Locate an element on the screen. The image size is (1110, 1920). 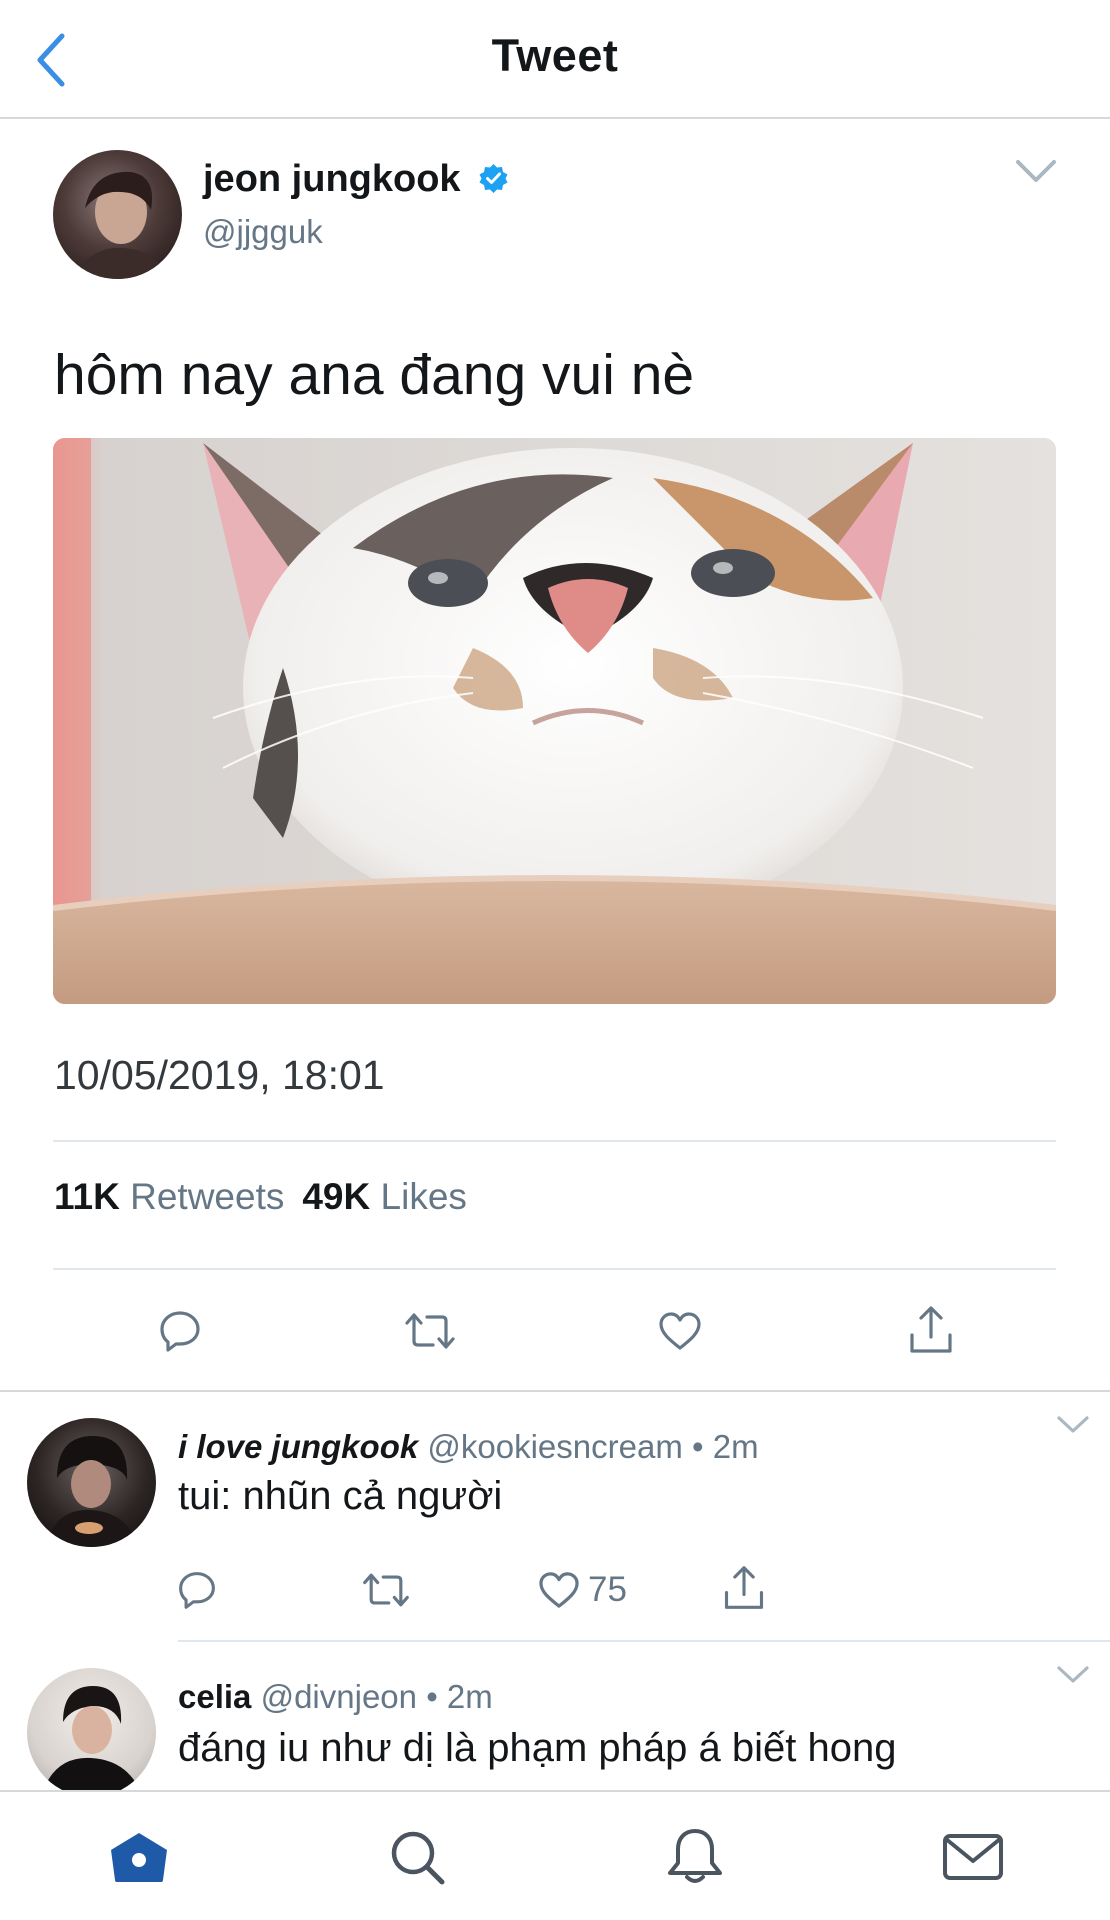
search-icon is located at coordinates (418, 1858).